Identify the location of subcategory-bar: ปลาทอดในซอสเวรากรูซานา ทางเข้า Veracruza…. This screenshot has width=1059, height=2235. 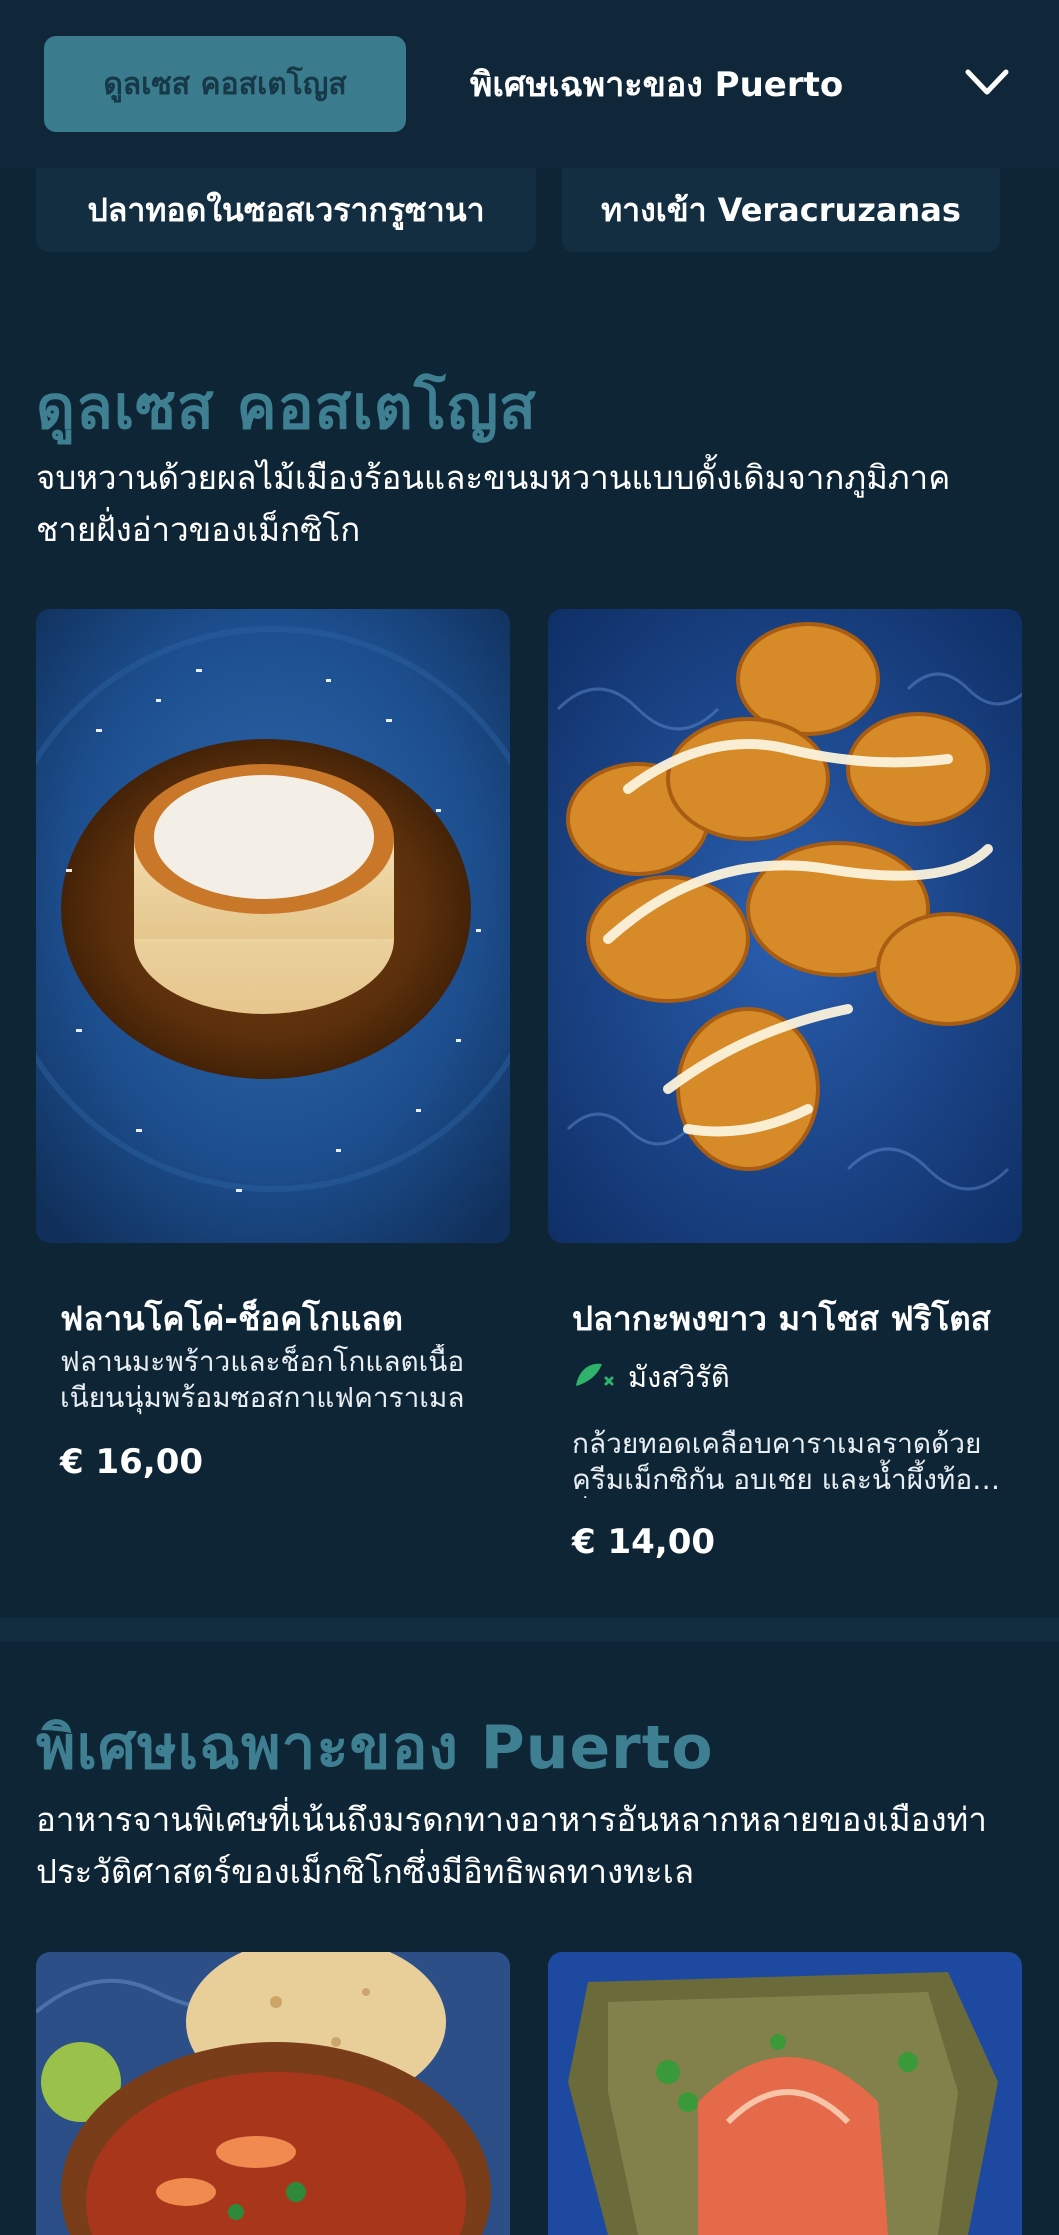
(529, 213).